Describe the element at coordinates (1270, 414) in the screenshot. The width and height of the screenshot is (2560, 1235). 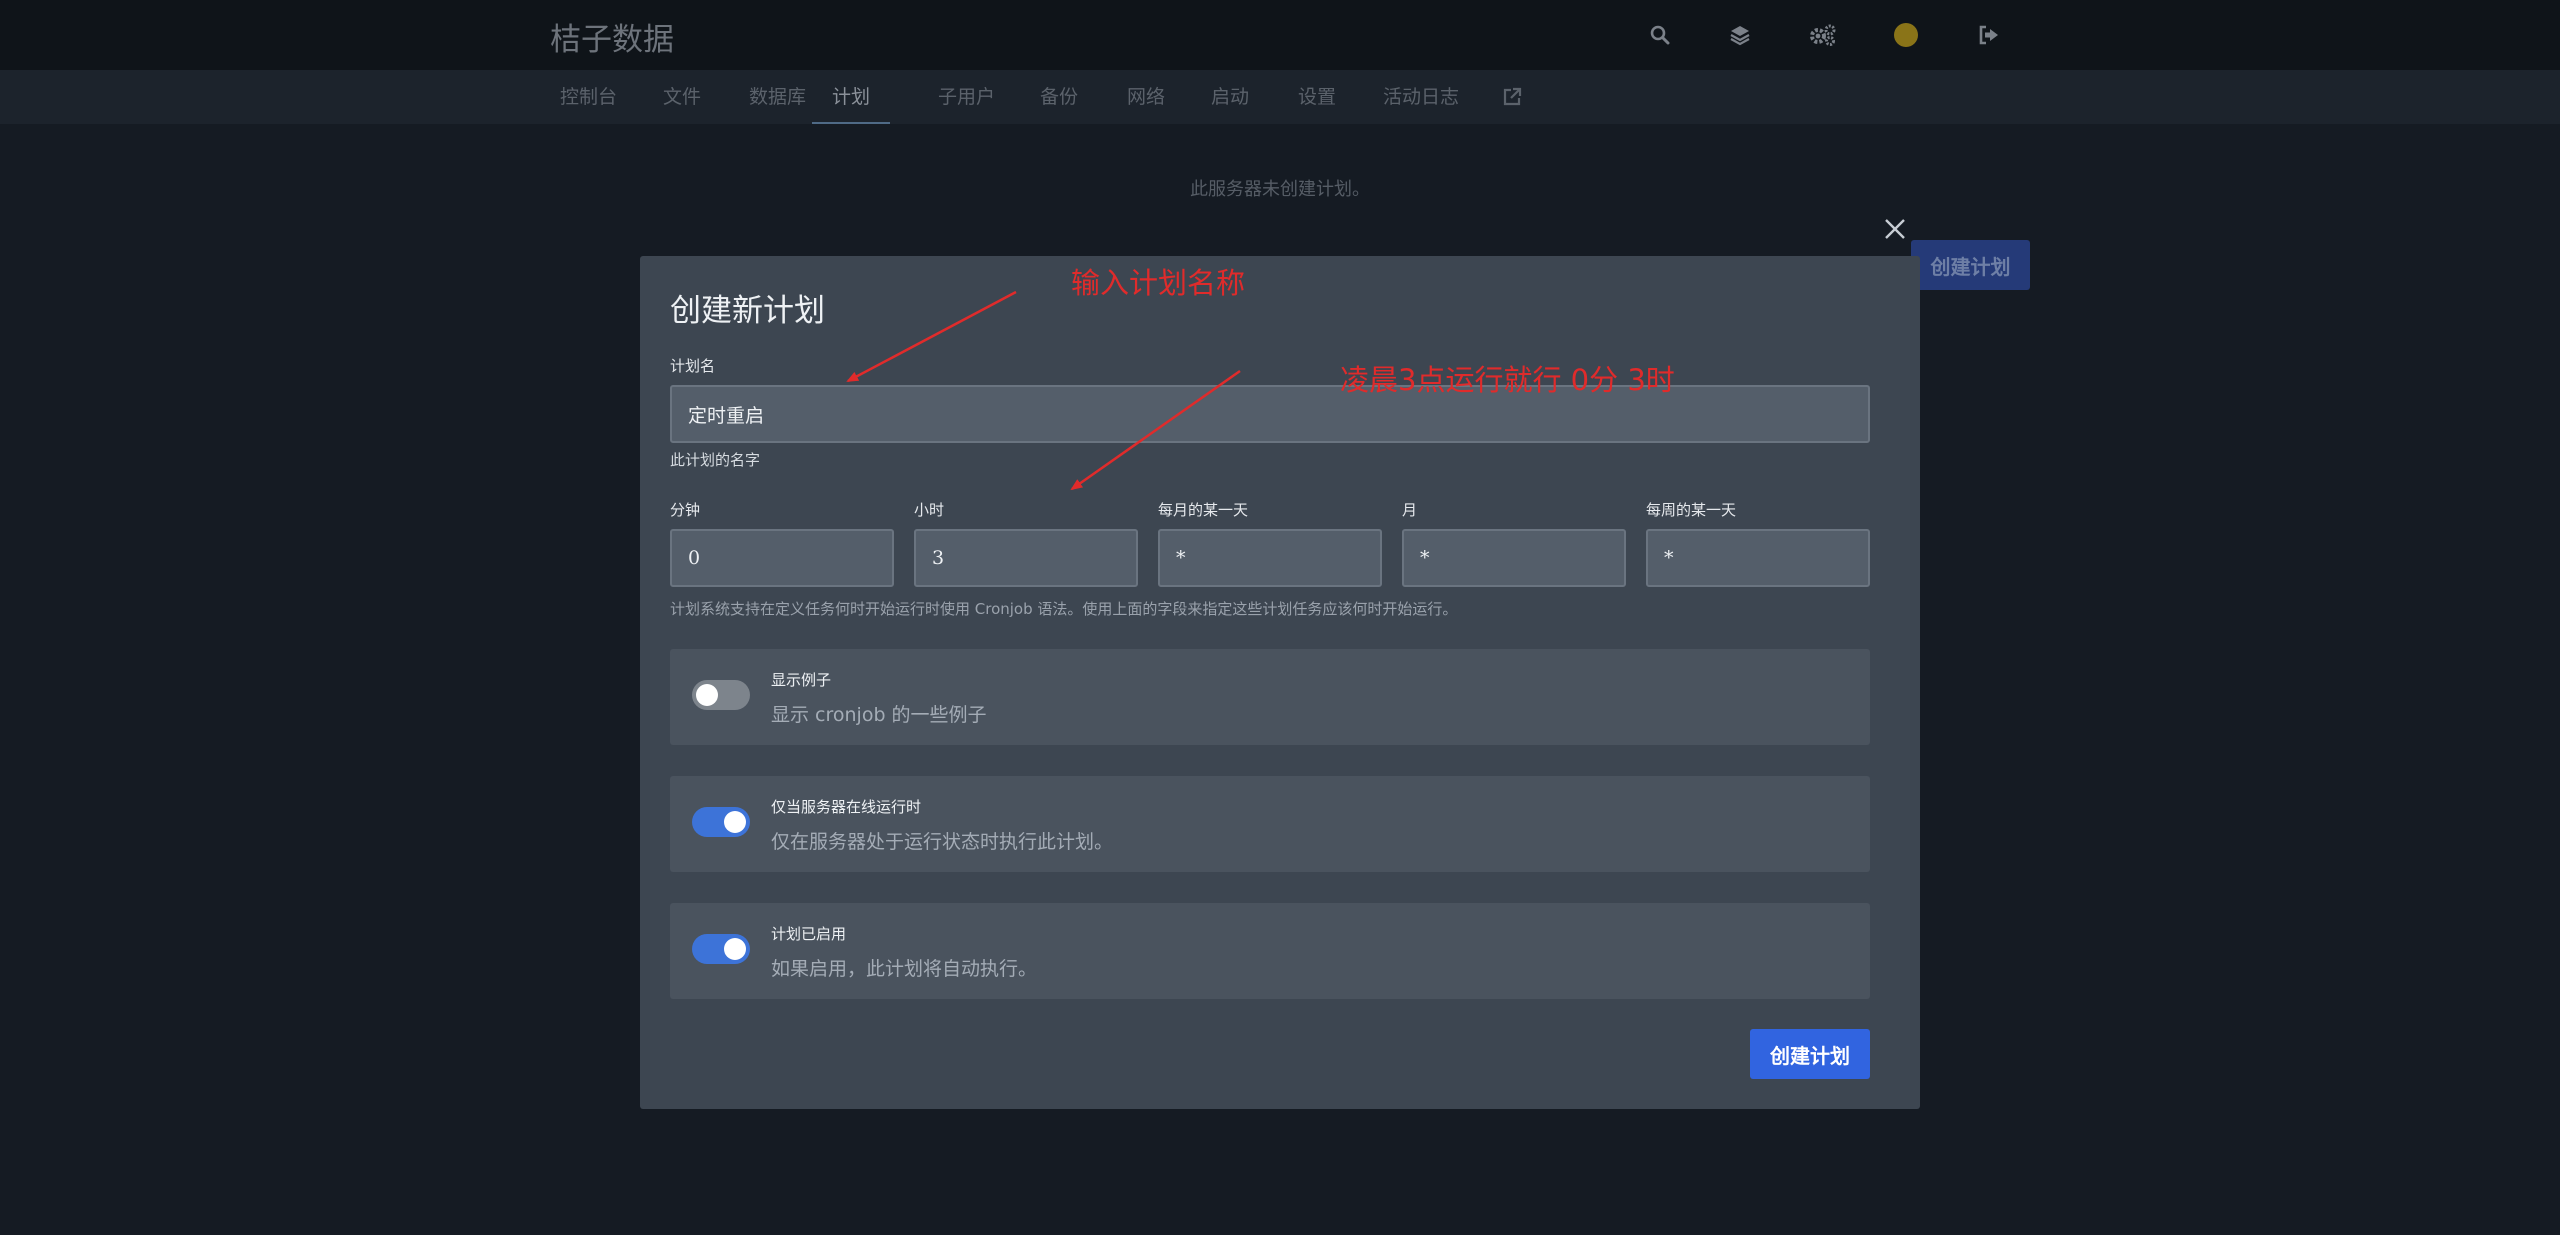
I see `schedule-name-input: 定时重启` at that location.